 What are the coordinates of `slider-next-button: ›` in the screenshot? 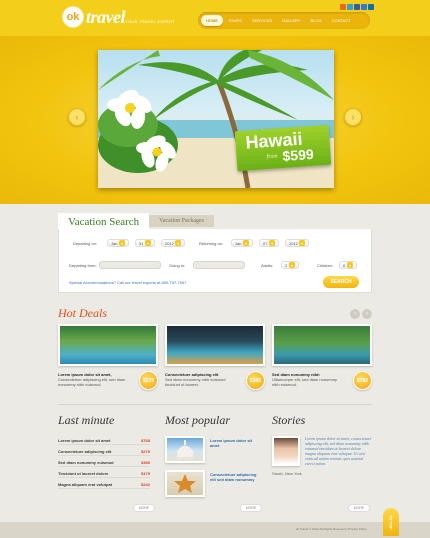 It's located at (353, 117).